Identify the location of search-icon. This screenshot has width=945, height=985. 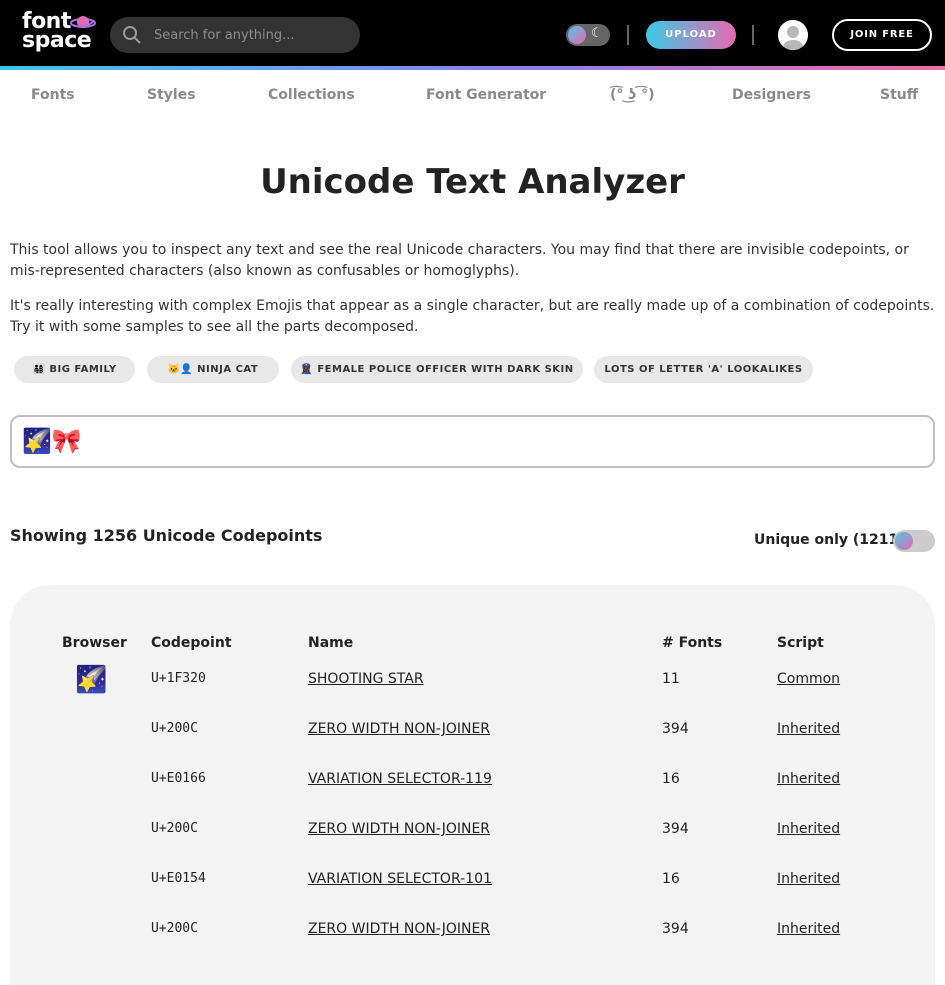
(132, 35).